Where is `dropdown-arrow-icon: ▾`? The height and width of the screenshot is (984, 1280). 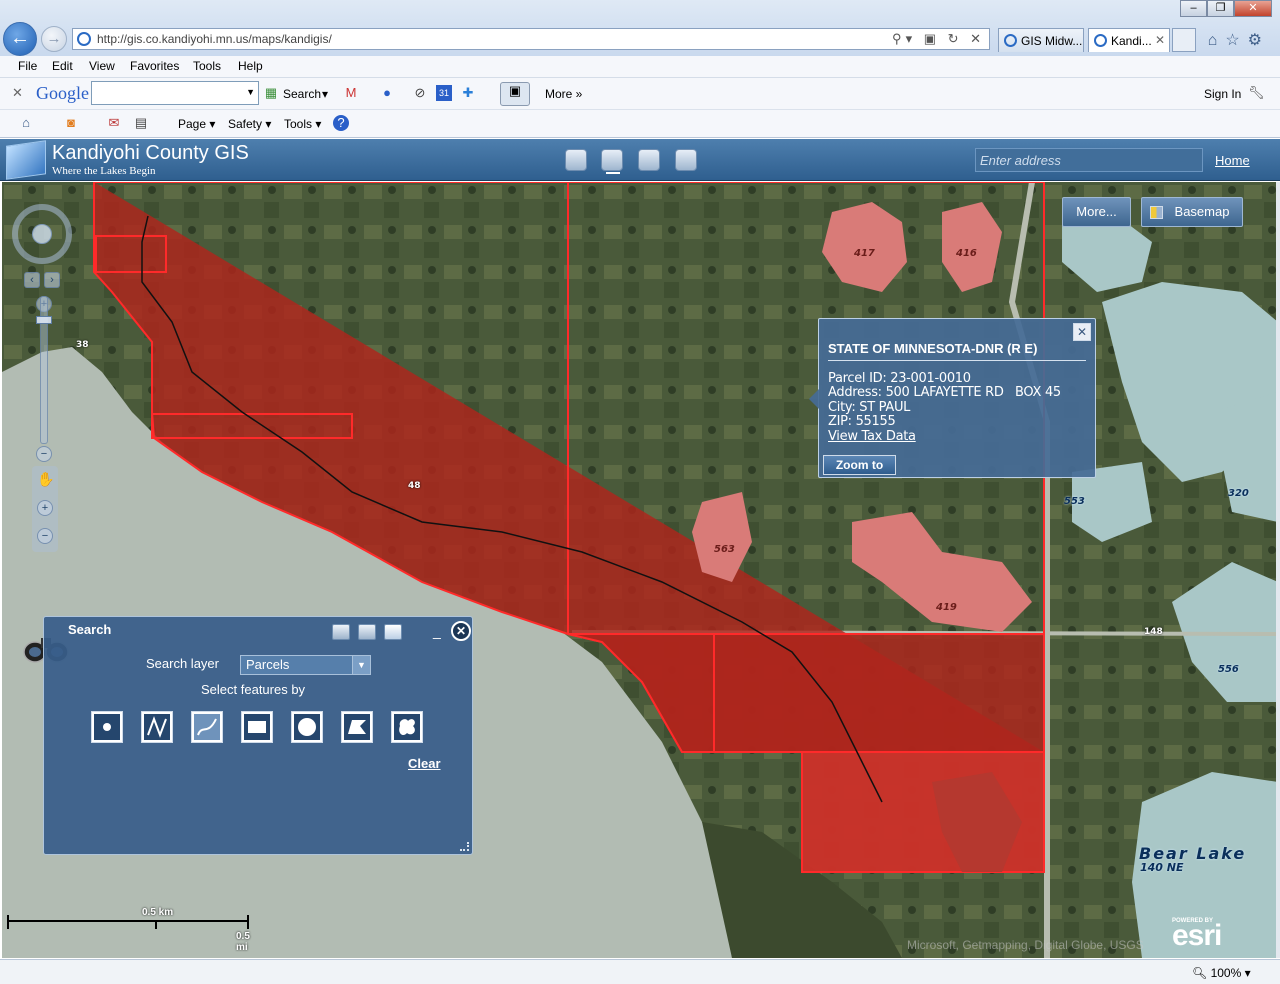
dropdown-arrow-icon: ▾ is located at coordinates (325, 94).